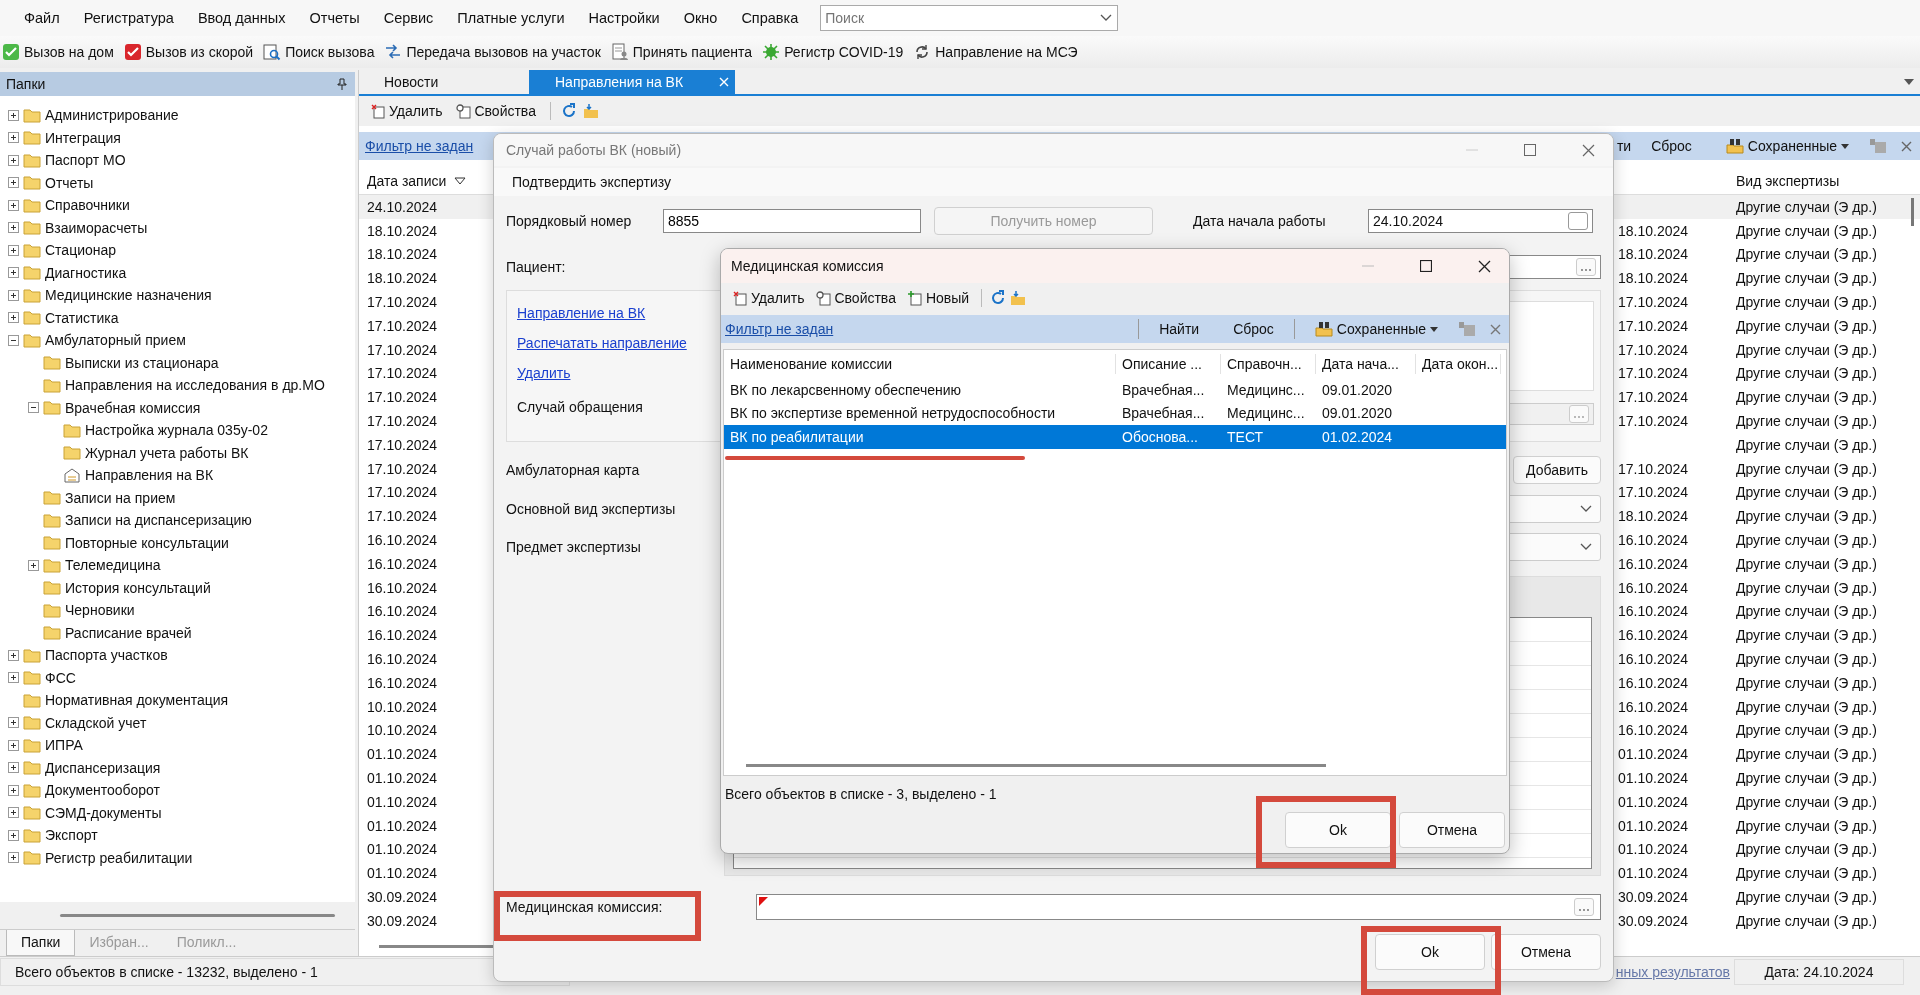 The height and width of the screenshot is (995, 1920). Describe the element at coordinates (998, 52) in the screenshot. I see `toolbar-button: Направление на МСЭ` at that location.